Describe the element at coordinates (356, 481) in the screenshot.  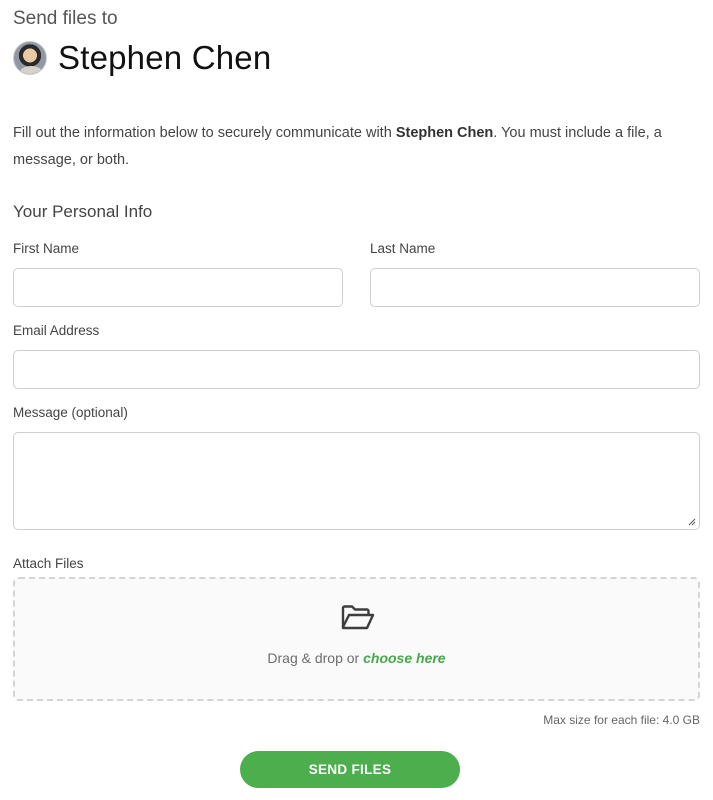
I see `message-field` at that location.